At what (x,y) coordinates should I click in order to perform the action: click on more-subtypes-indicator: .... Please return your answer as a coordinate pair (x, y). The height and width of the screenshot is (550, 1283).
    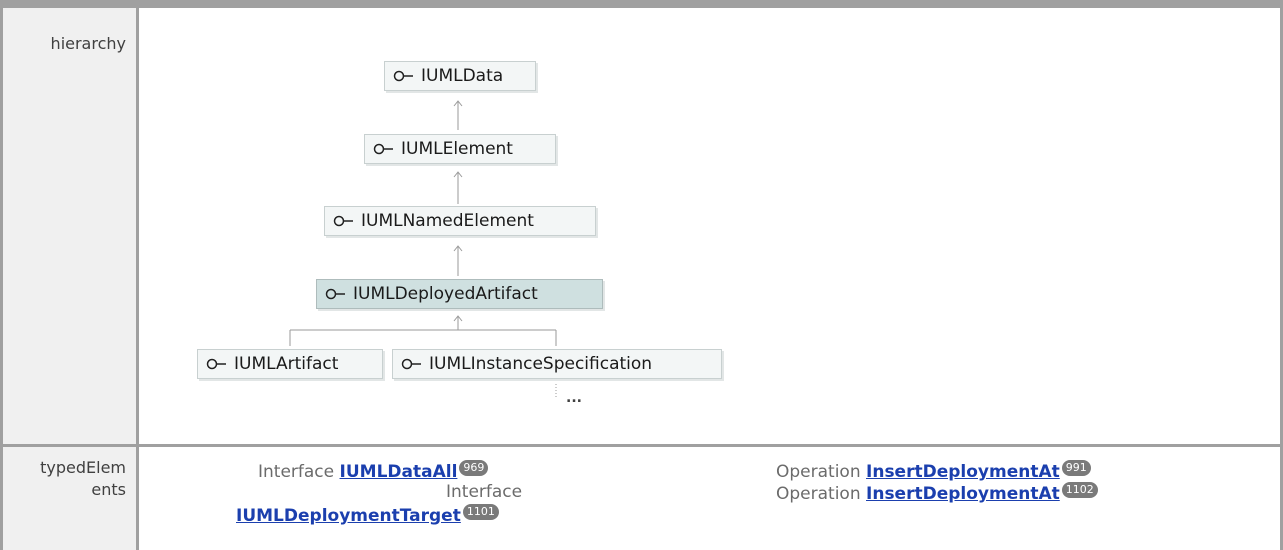
    Looking at the image, I should click on (574, 398).